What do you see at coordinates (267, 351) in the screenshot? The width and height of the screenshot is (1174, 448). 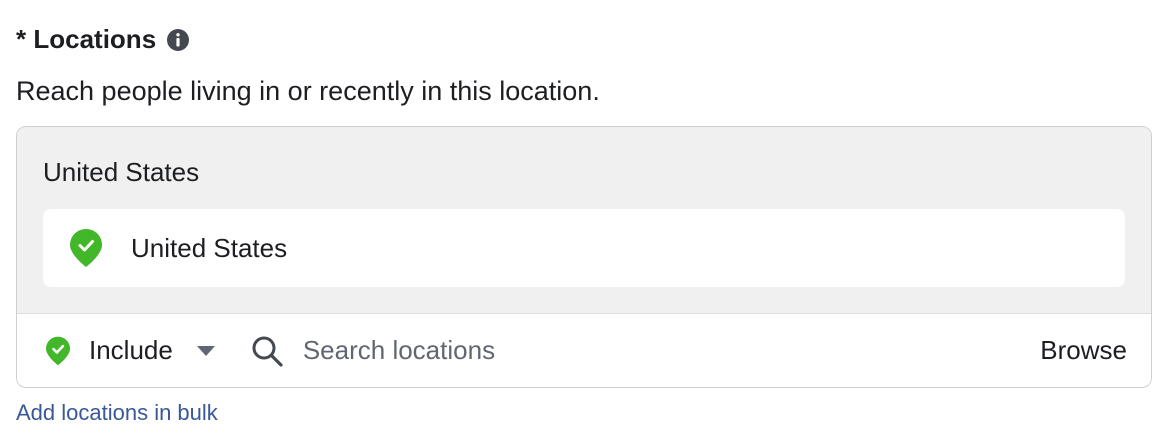 I see `search-icon` at bounding box center [267, 351].